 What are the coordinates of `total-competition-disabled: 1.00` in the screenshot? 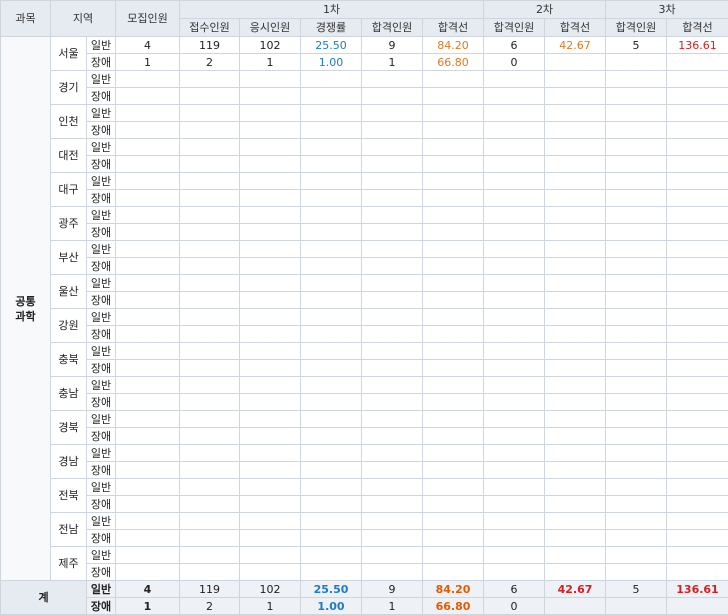 It's located at (331, 606).